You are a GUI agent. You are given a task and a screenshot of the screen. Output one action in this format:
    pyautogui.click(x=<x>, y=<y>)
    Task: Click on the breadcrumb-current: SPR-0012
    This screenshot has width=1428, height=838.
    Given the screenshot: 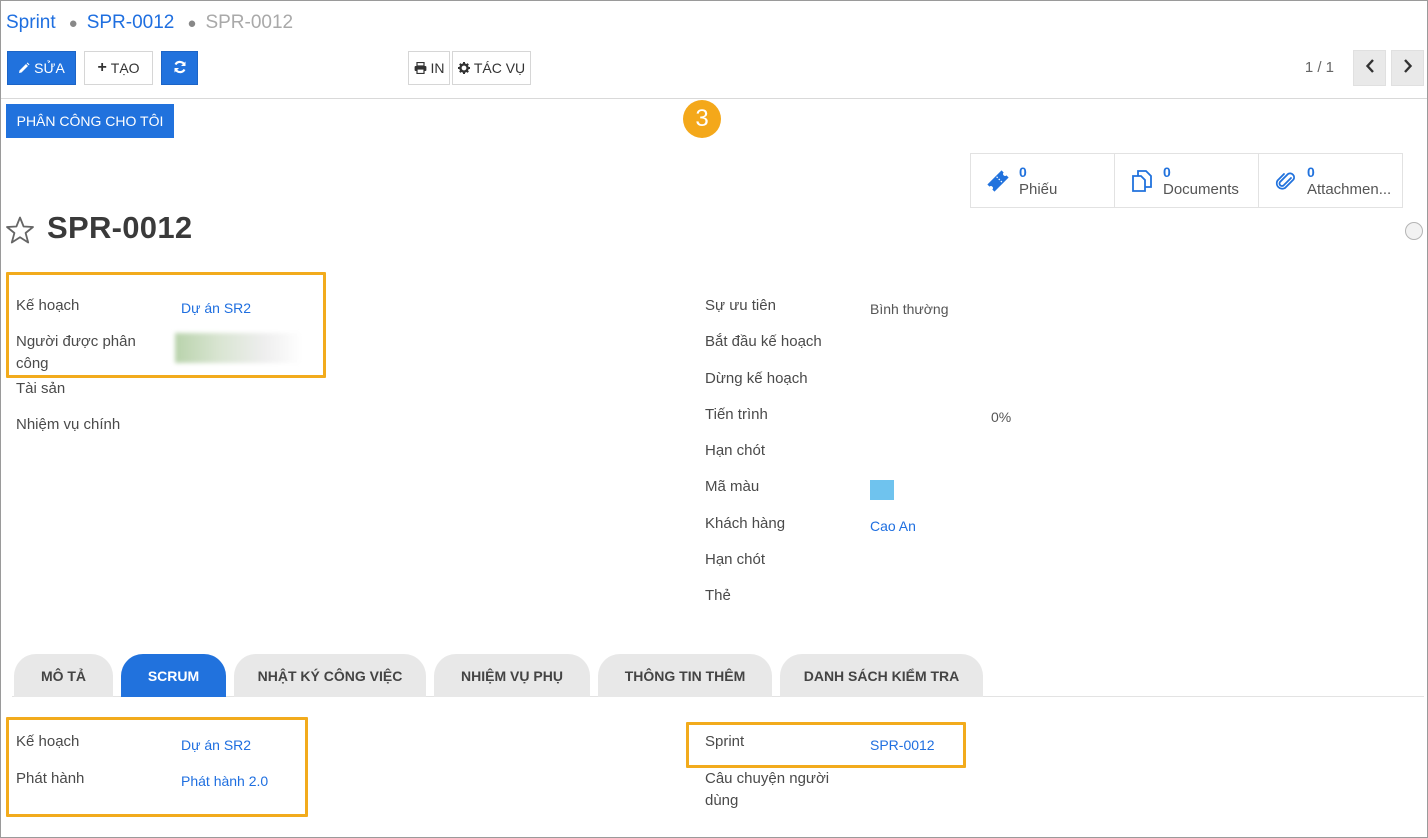 What is the action you would take?
    pyautogui.click(x=249, y=22)
    